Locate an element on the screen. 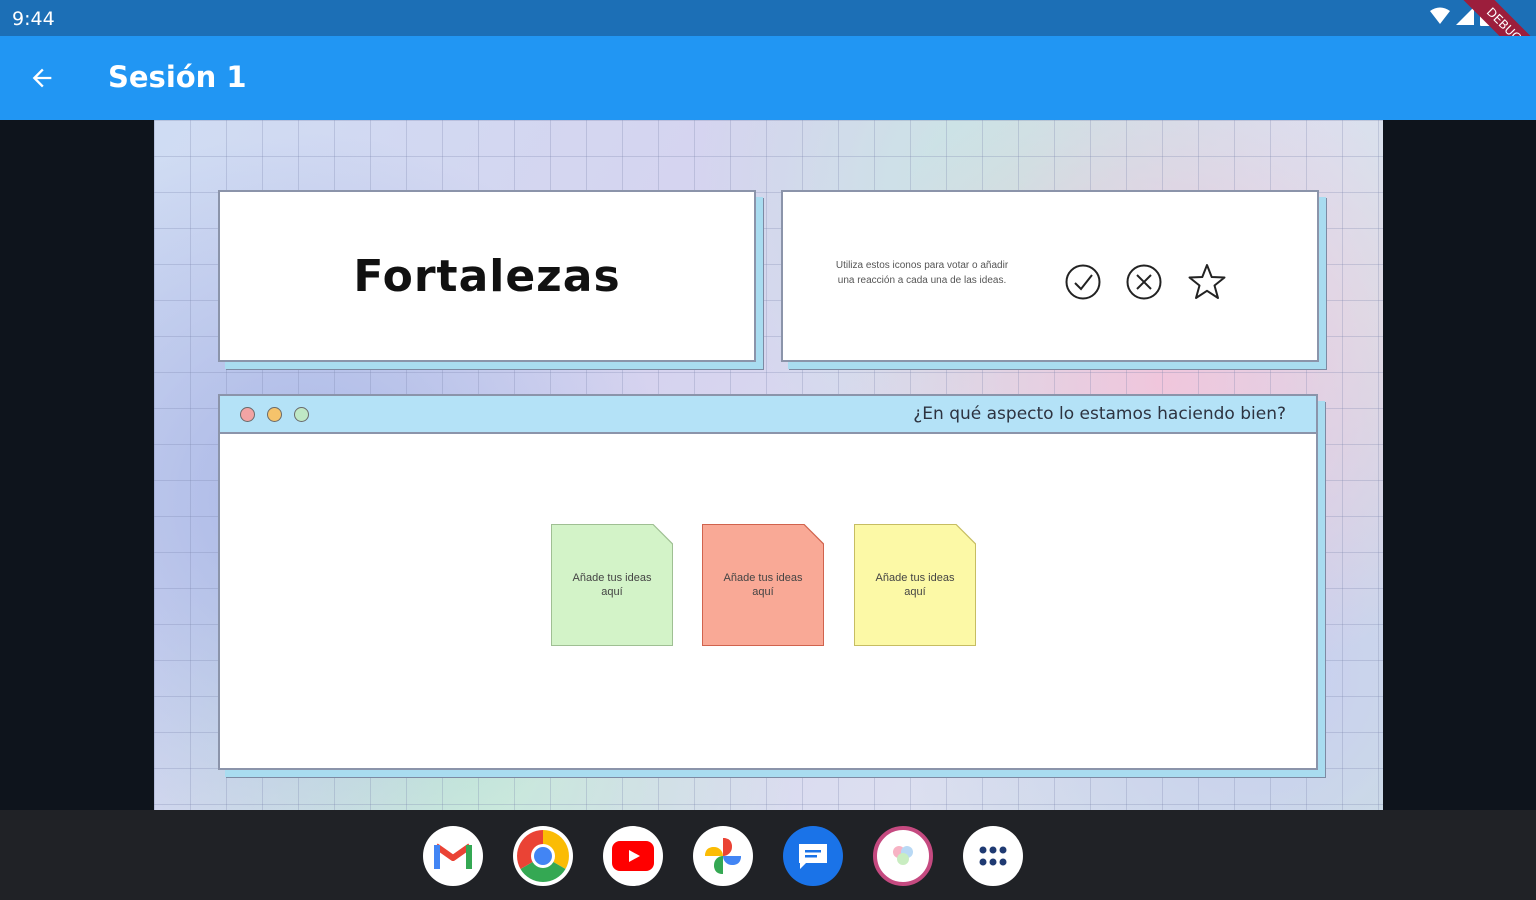 The image size is (1536, 900). x-circle-icon is located at coordinates (1144, 282).